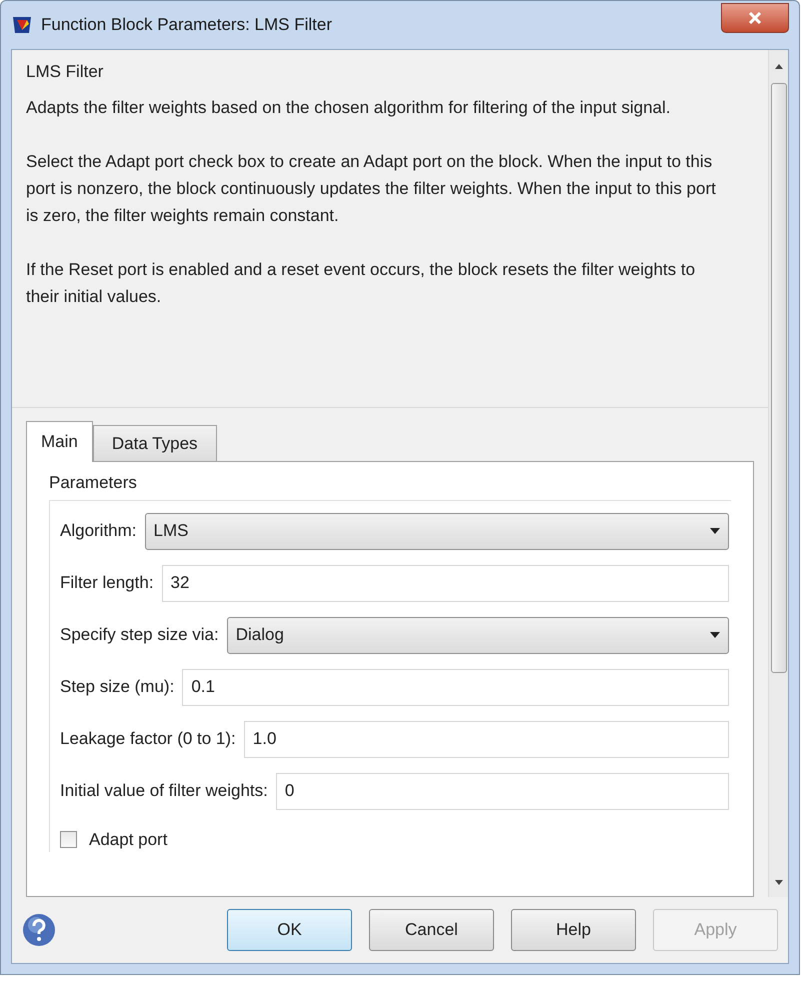 Image resolution: width=806 pixels, height=981 pixels. Describe the element at coordinates (107, 583) in the screenshot. I see `field-label: Filter length:` at that location.